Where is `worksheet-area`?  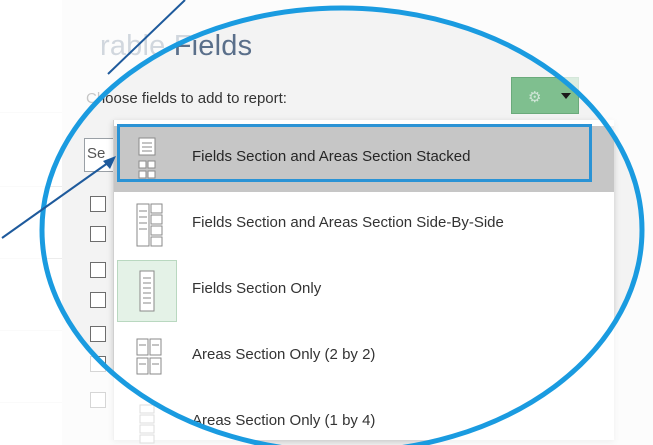
worksheet-area is located at coordinates (31, 222).